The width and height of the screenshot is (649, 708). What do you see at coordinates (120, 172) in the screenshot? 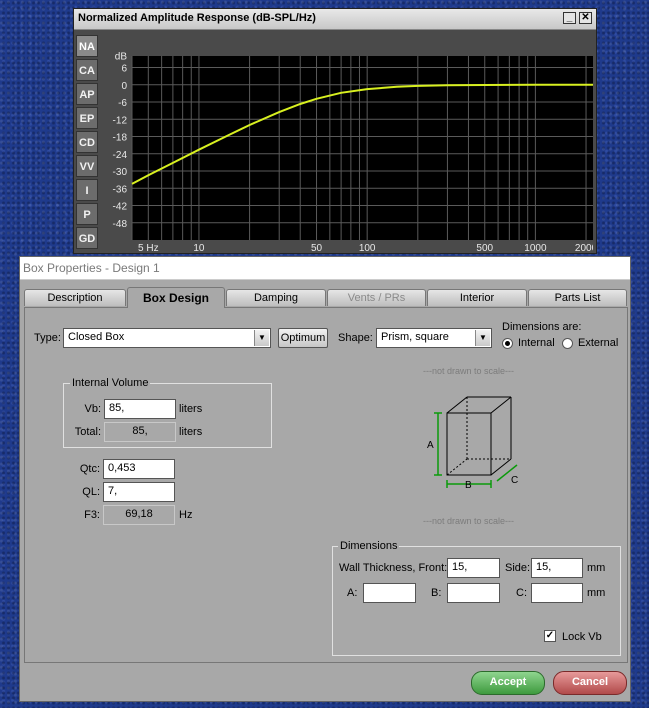
I see `y-tick-label: -30` at bounding box center [120, 172].